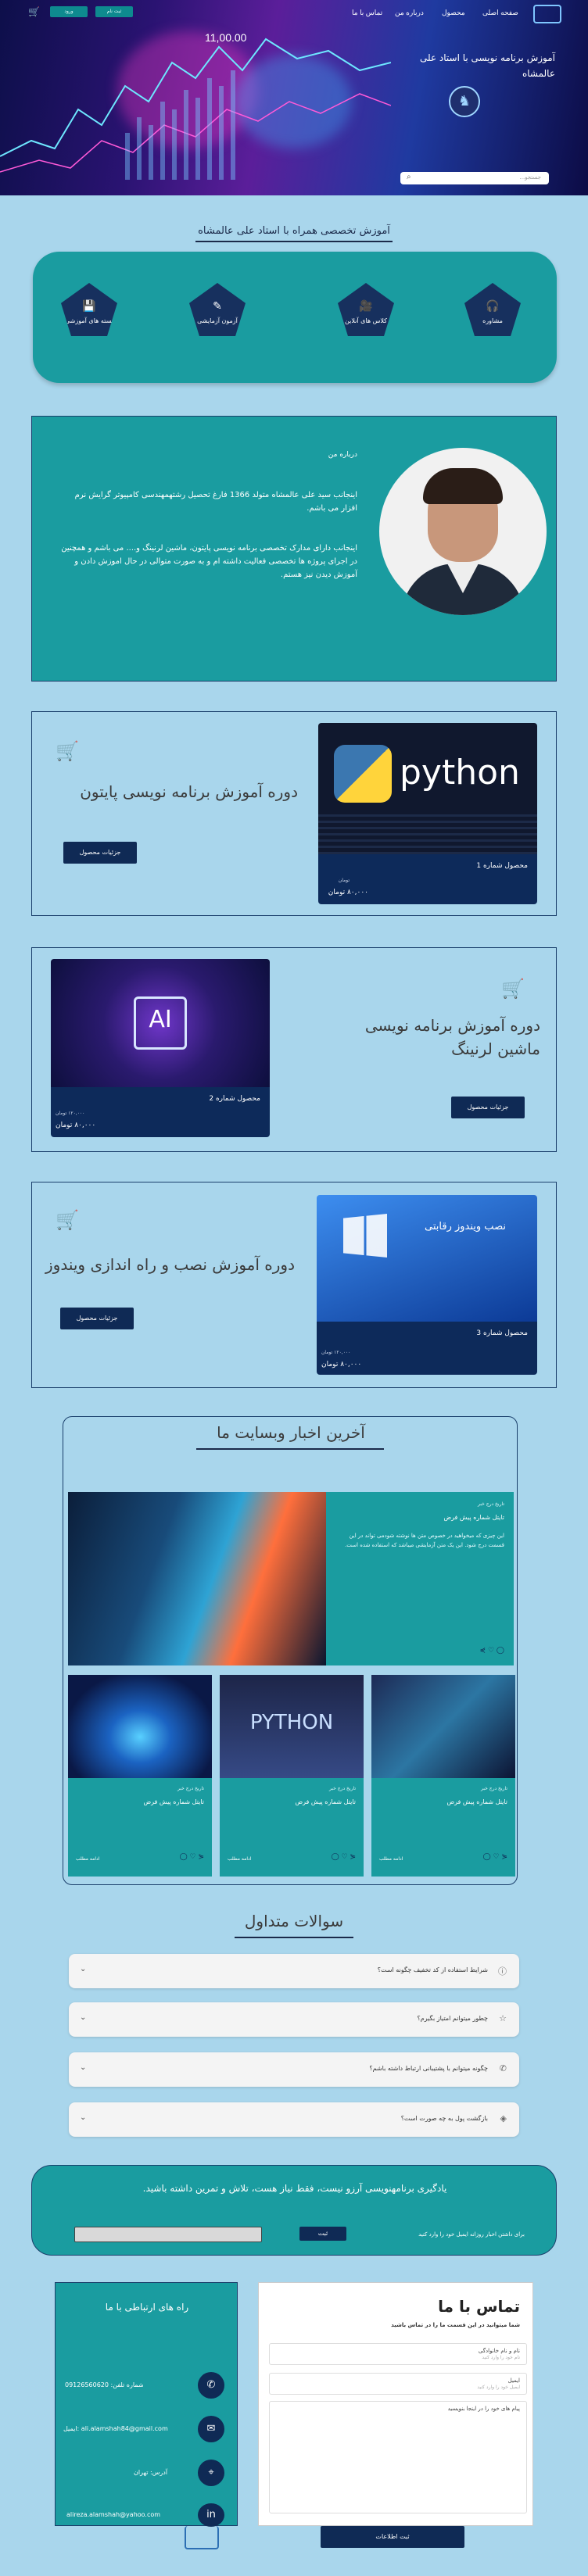  I want to click on faq-question: بازگشت پول به چه صورت است؟, so click(444, 2118).